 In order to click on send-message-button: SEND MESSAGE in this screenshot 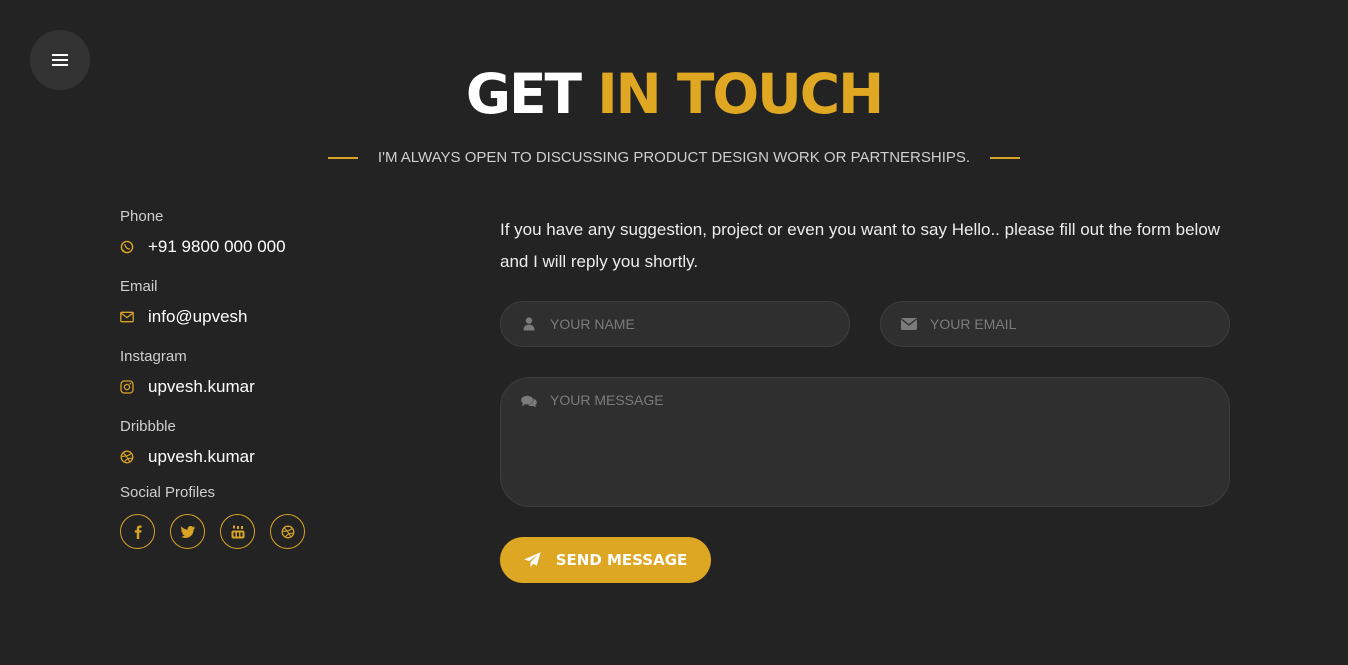, I will do `click(605, 560)`.